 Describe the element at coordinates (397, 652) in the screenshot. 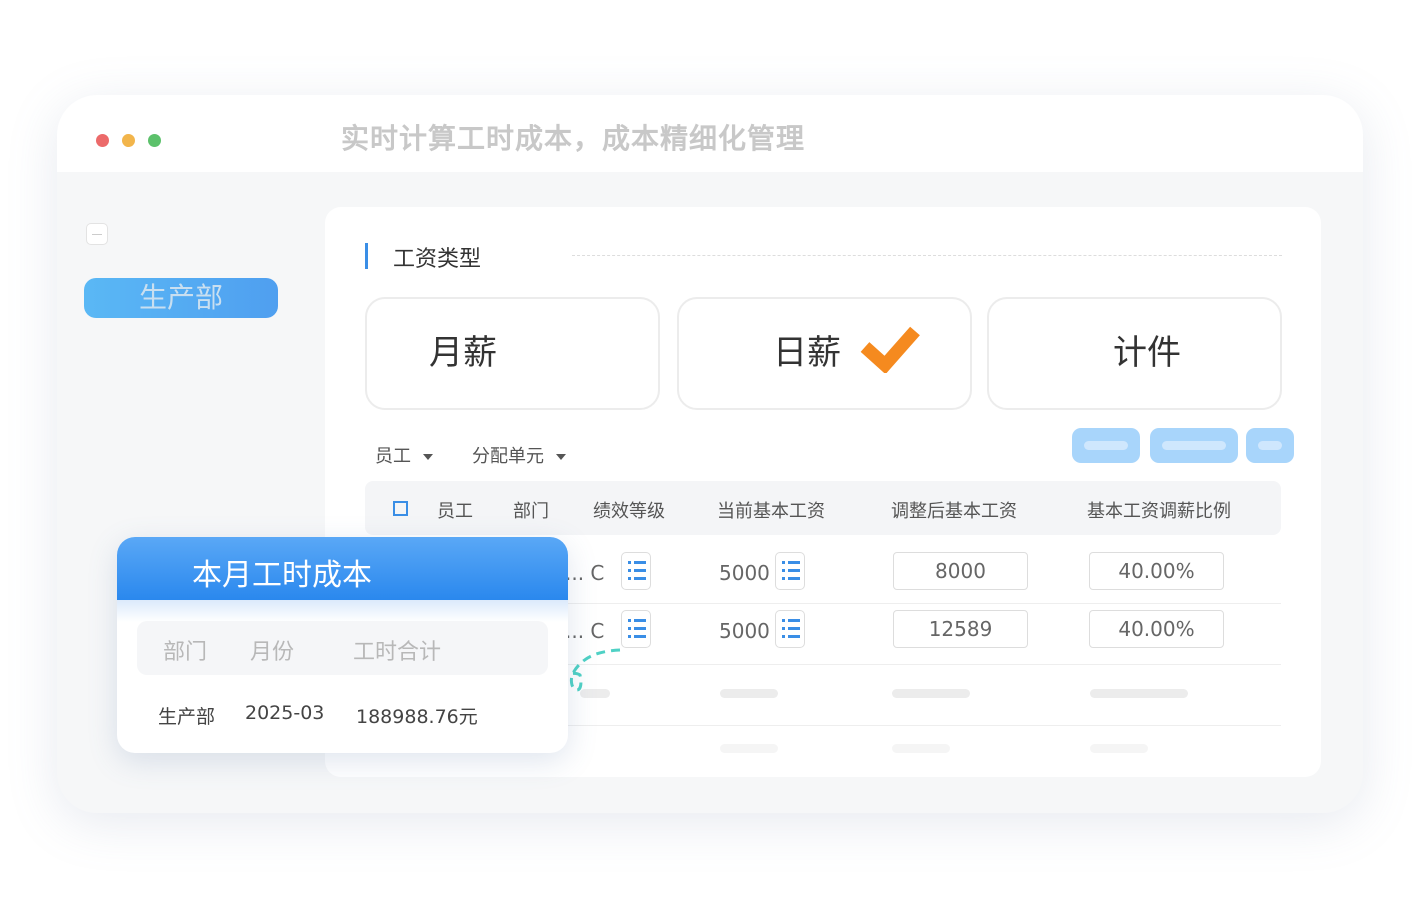

I see `column-header: 工时合计` at that location.